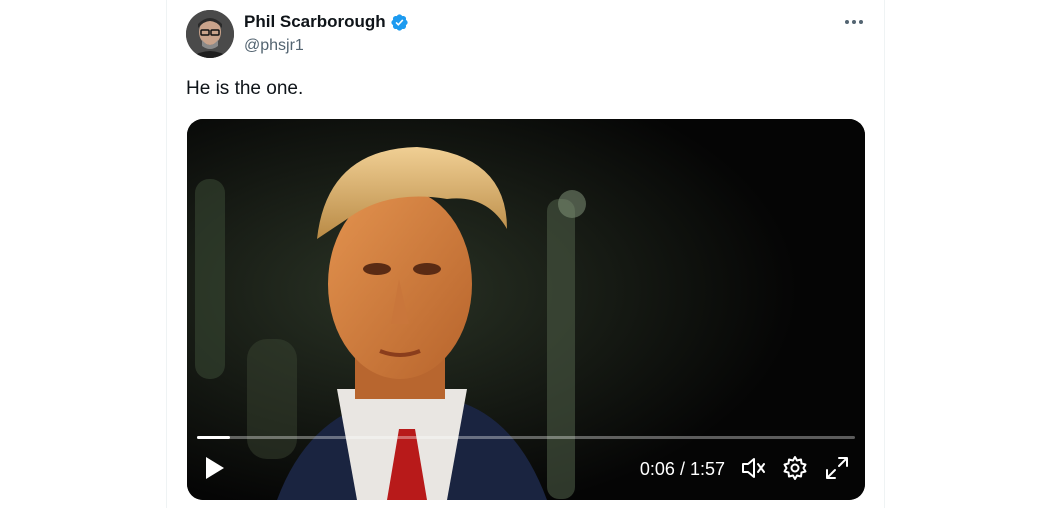  What do you see at coordinates (795, 468) in the screenshot?
I see `gear-icon` at bounding box center [795, 468].